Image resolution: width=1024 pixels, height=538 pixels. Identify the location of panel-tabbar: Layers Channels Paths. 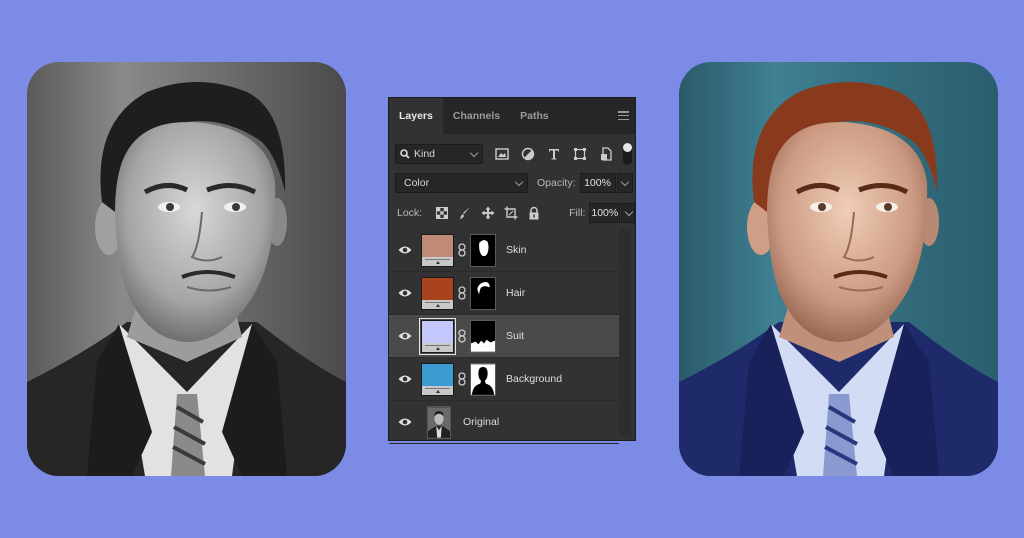
(512, 116).